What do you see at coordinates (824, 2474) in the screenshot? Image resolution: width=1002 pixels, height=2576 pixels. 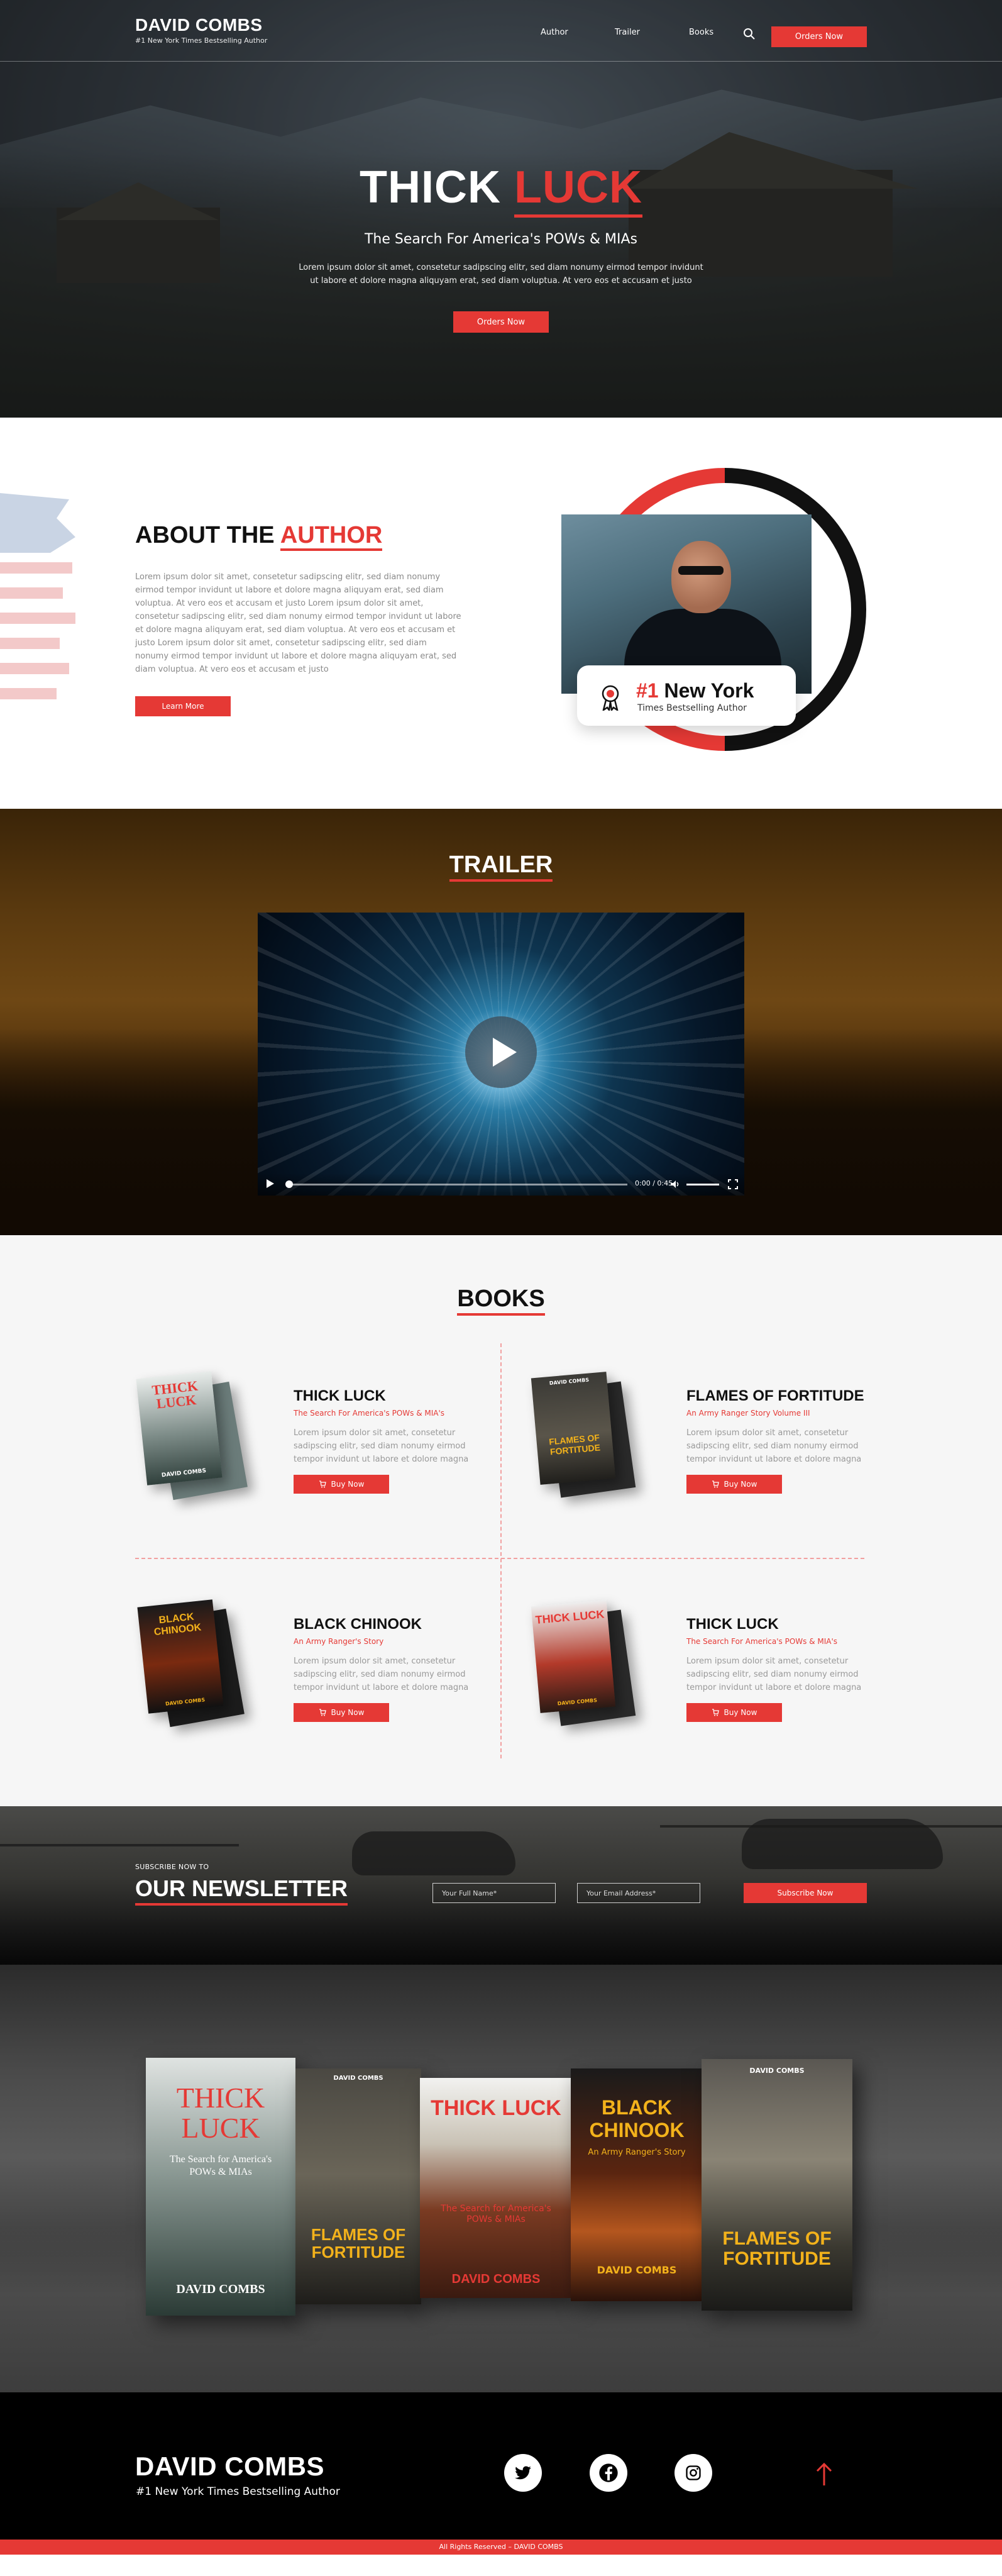 I see `scroll-top-arrow-icon` at bounding box center [824, 2474].